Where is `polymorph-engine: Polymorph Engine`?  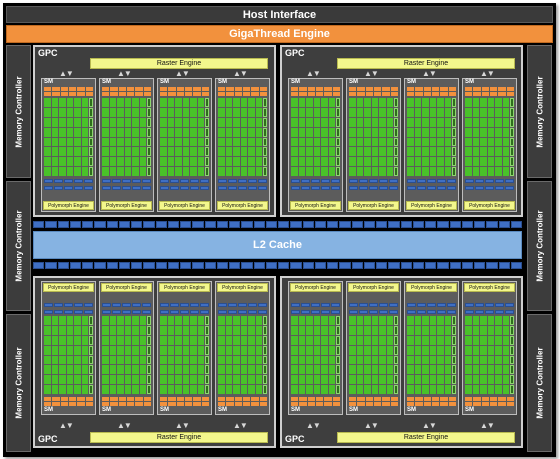 polymorph-engine: Polymorph Engine is located at coordinates (431, 205).